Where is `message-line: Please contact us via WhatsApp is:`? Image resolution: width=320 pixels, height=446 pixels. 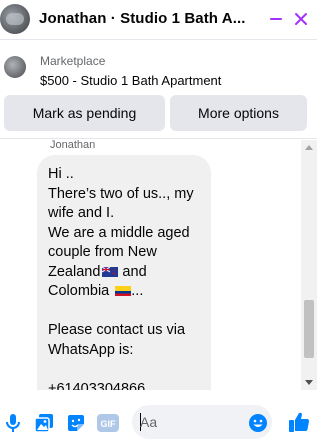
message-line: Please contact us via WhatsApp is: is located at coordinates (119, 340).